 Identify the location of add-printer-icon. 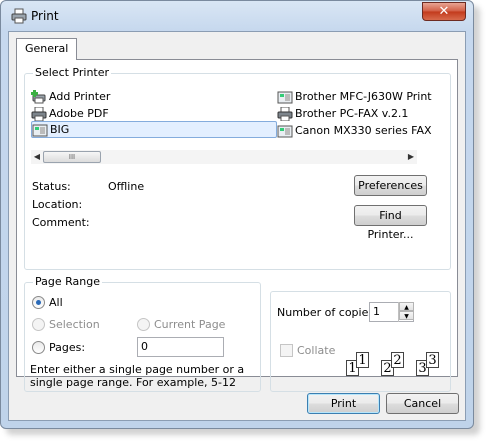
(38, 96).